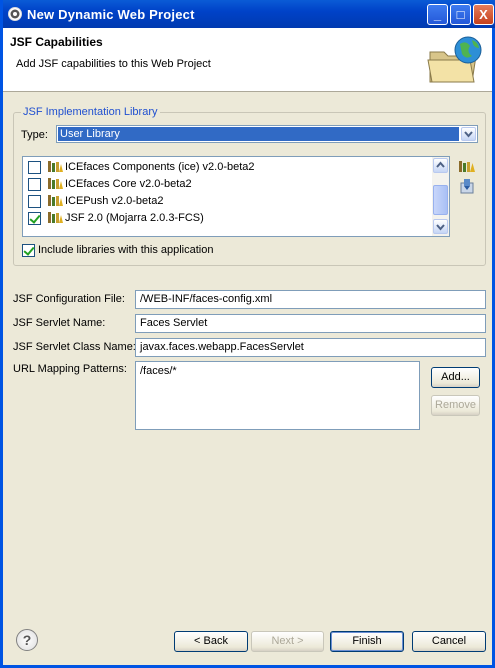 This screenshot has height=668, width=495. Describe the element at coordinates (310, 347) in the screenshot. I see `servlet-class-input: javax.faces.webapp.FacesServlet` at that location.